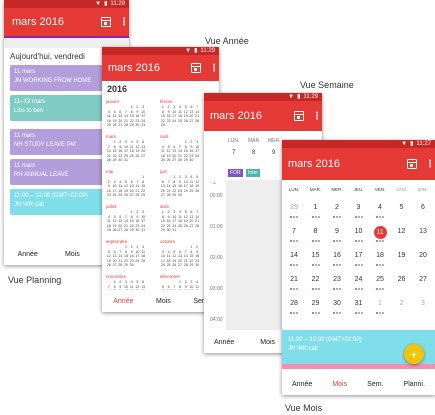  I want to click on day-cell: 17, so click(359, 255).